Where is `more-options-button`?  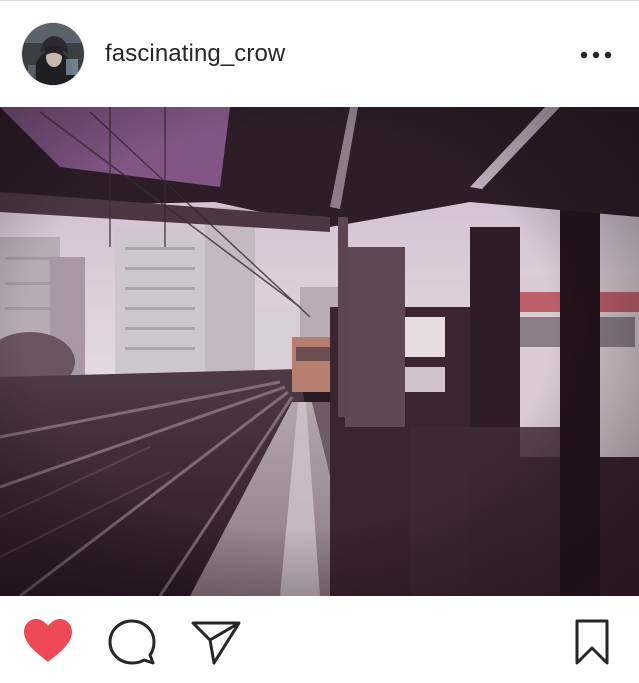 more-options-button is located at coordinates (596, 55).